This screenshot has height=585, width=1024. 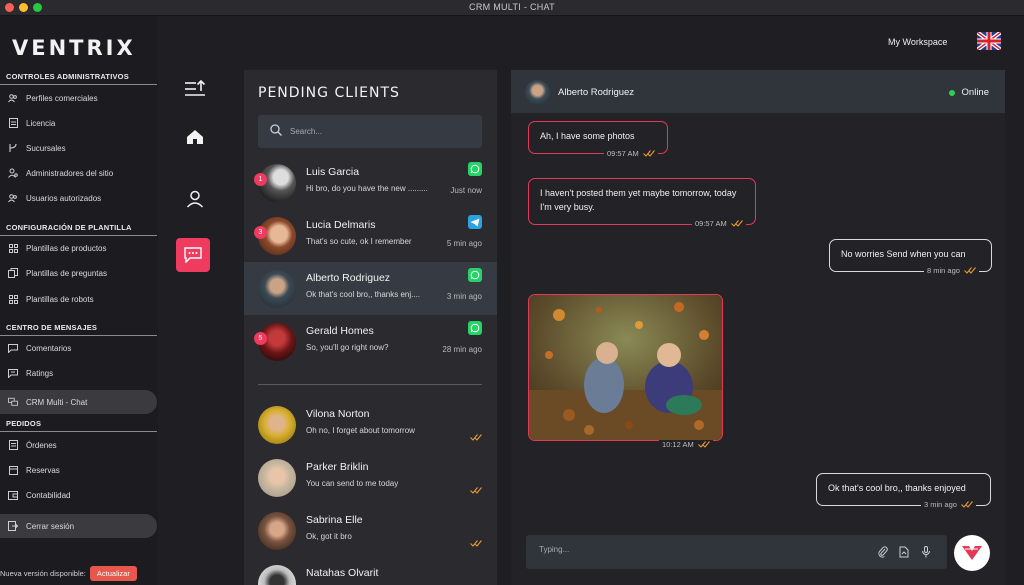 What do you see at coordinates (904, 552) in the screenshot?
I see `file-icon` at bounding box center [904, 552].